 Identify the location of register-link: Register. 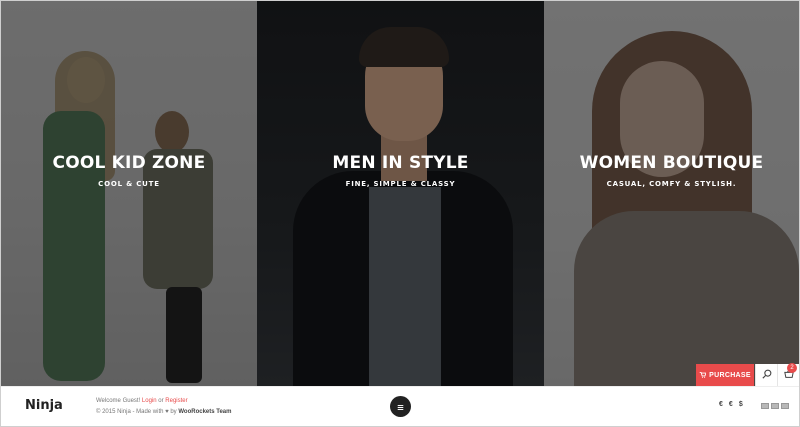
(176, 401).